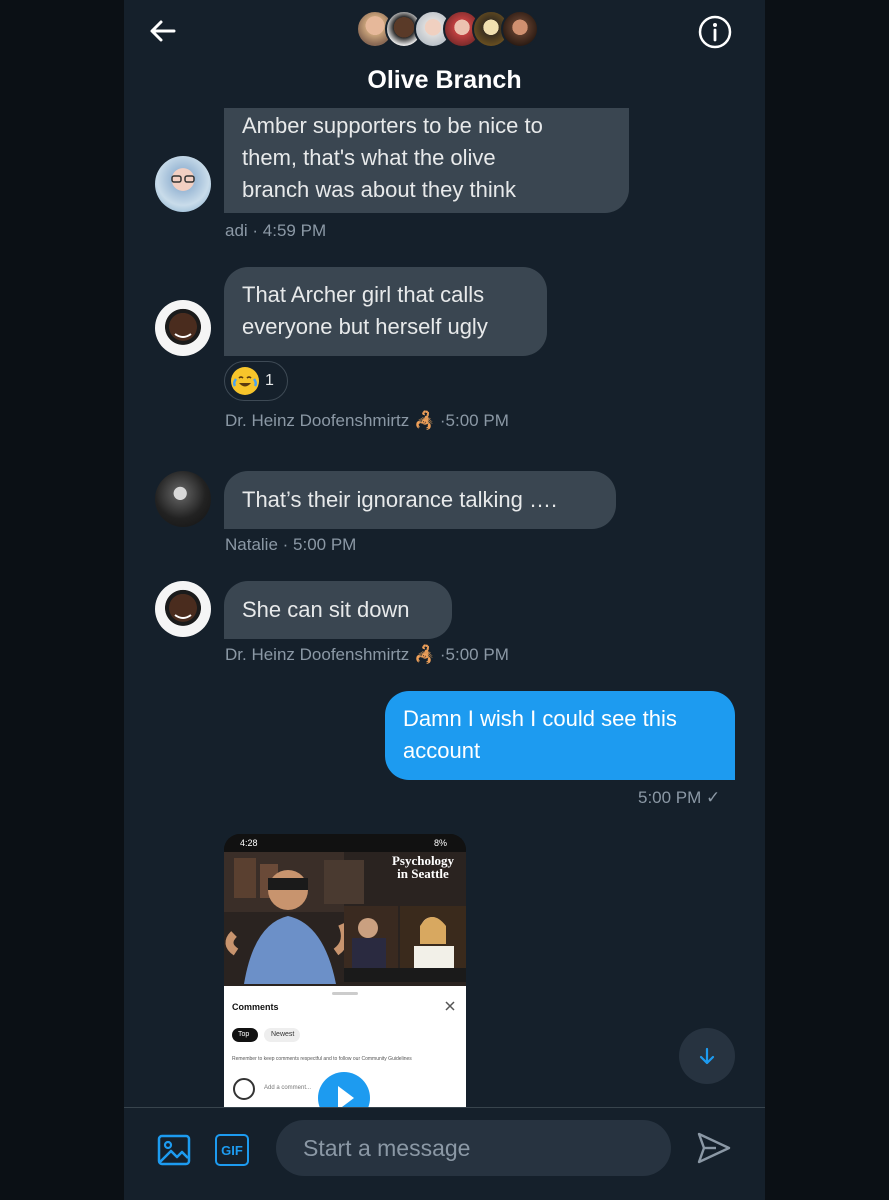 Image resolution: width=889 pixels, height=1200 pixels. I want to click on message-text-line: She can sit down, so click(326, 609).